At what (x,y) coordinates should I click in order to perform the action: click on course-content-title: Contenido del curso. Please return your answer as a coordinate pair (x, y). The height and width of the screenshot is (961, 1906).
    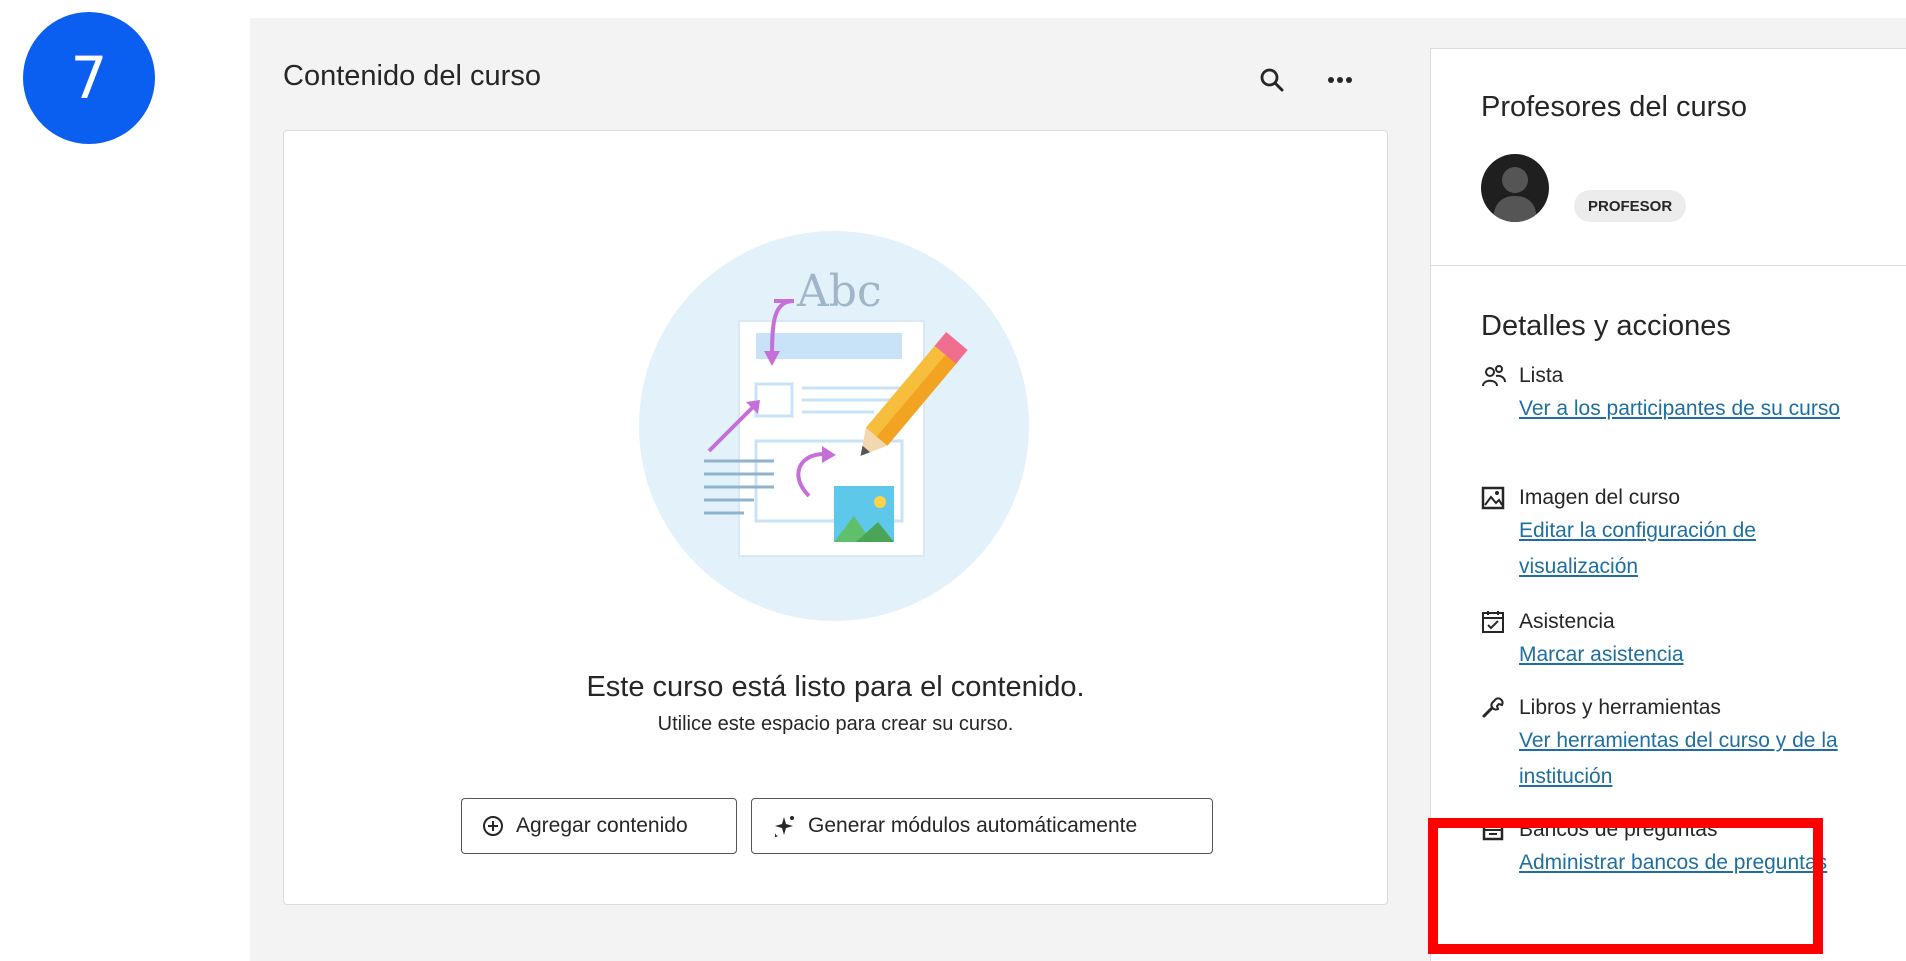
    Looking at the image, I should click on (412, 76).